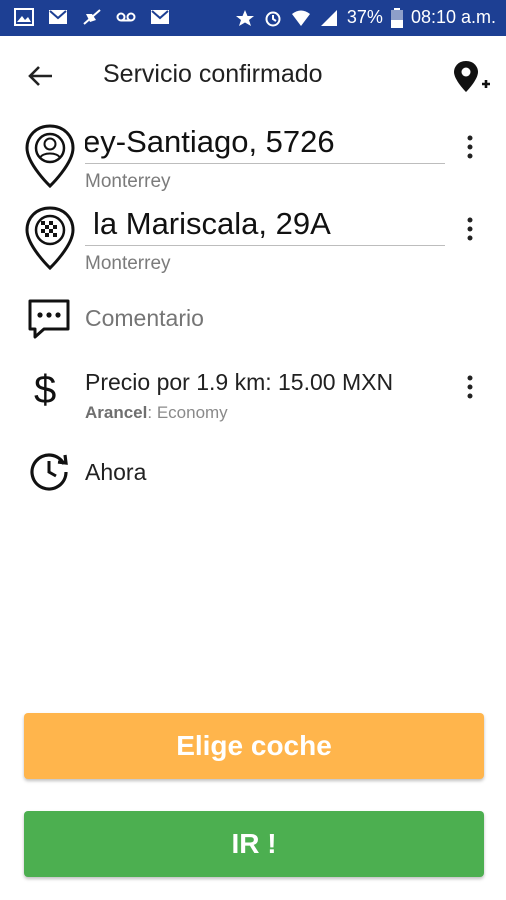 This screenshot has height=900, width=506. I want to click on add-location-icon, so click(472, 76).